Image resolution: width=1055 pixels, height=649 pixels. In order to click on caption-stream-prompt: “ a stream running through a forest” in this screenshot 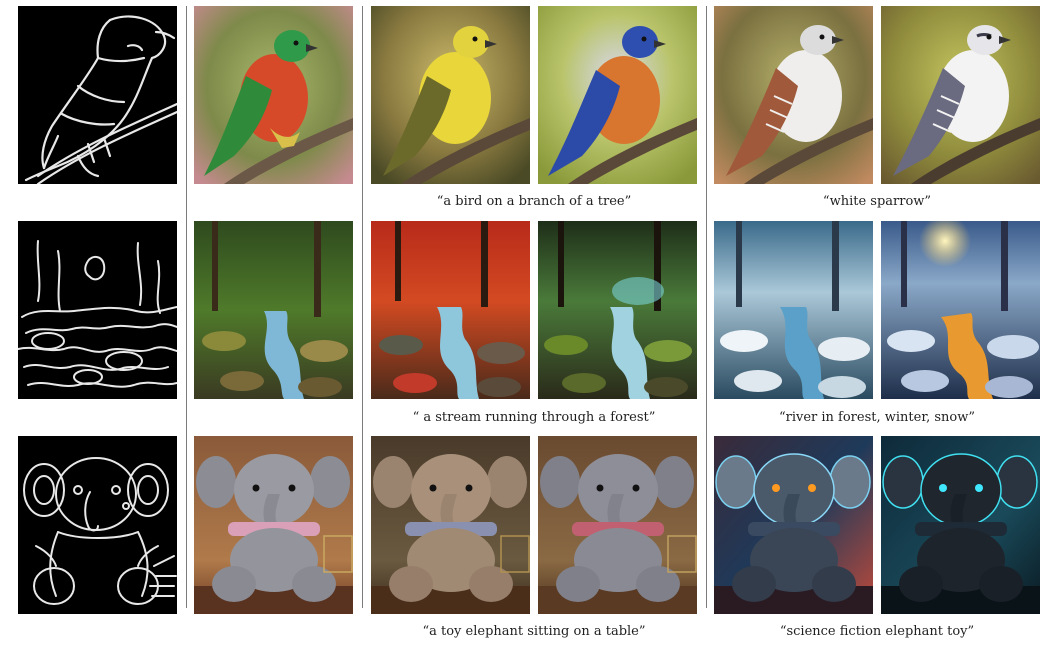, I will do `click(534, 417)`.